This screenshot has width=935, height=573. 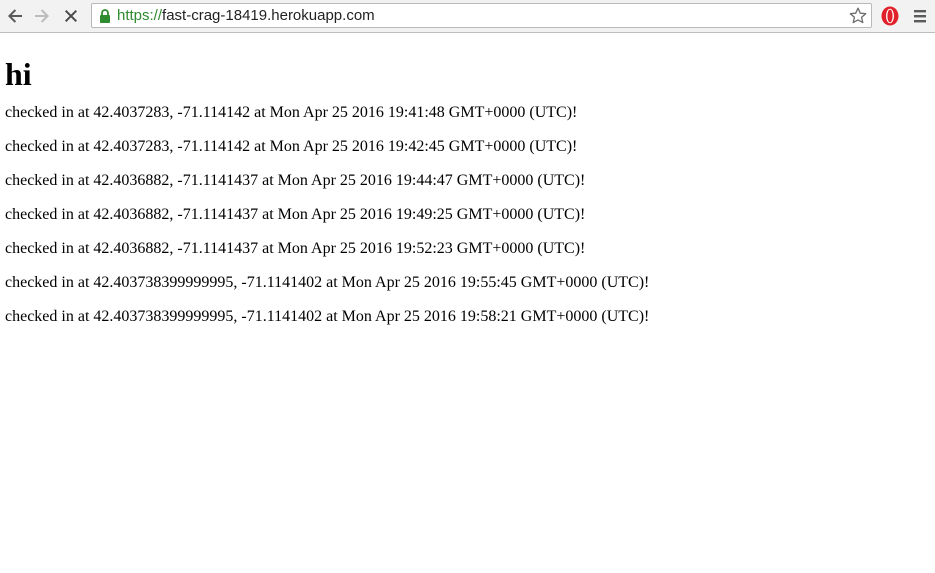 What do you see at coordinates (858, 16) in the screenshot?
I see `star-icon` at bounding box center [858, 16].